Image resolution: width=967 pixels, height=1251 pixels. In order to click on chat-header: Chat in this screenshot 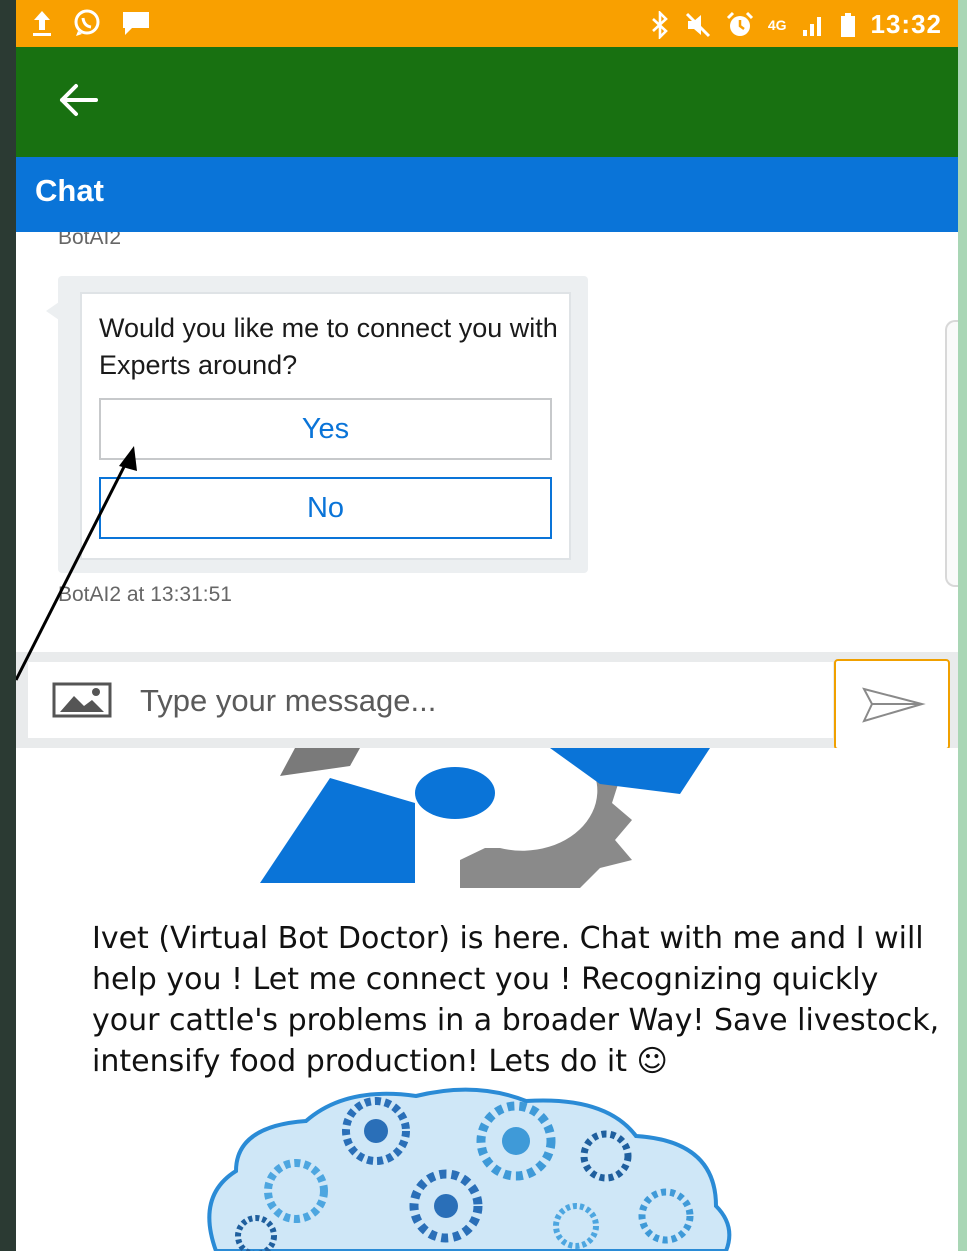, I will do `click(487, 194)`.